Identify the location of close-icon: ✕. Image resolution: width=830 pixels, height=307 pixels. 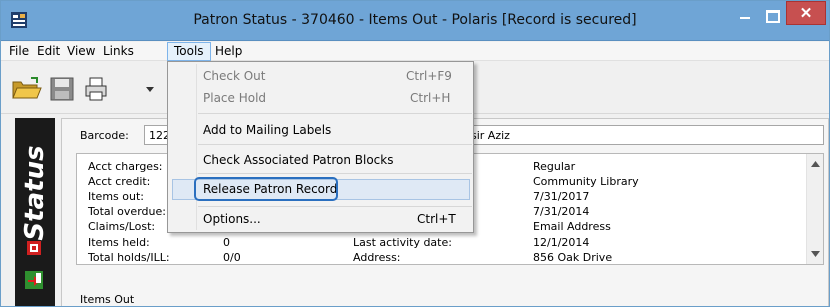
(806, 13).